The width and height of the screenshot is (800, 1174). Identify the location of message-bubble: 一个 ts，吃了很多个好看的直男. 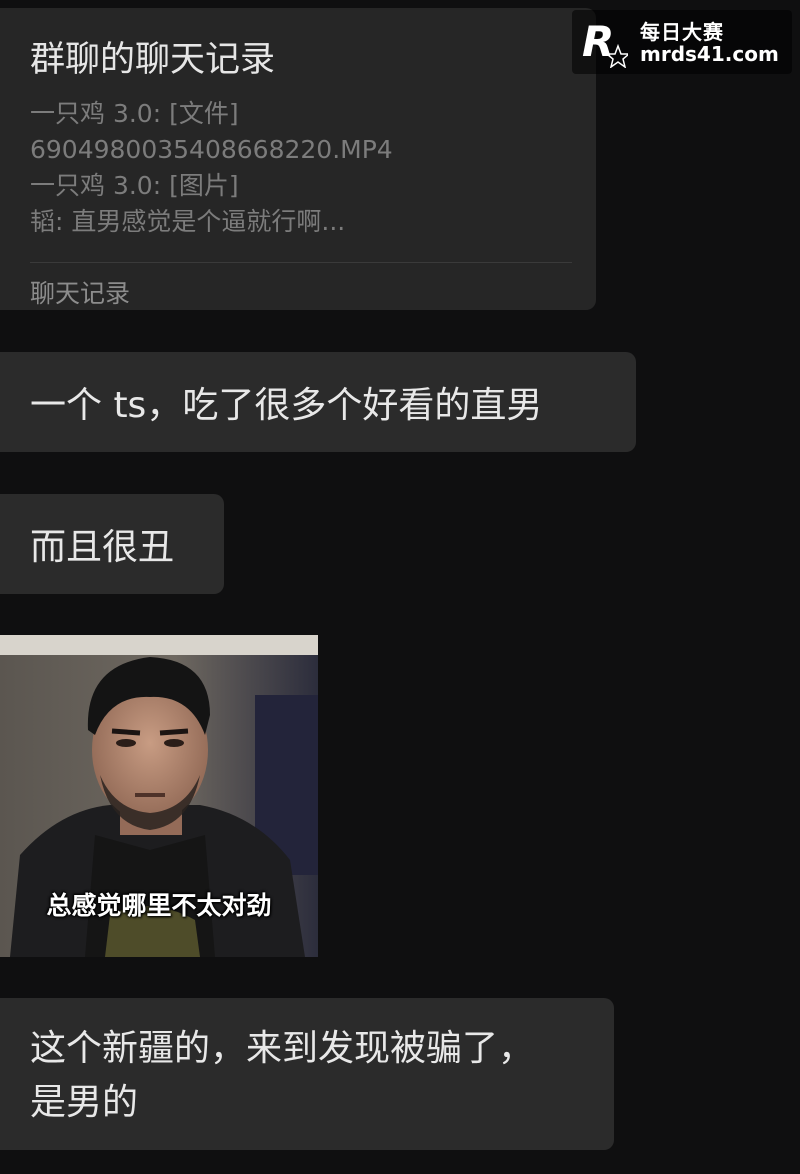
(318, 402).